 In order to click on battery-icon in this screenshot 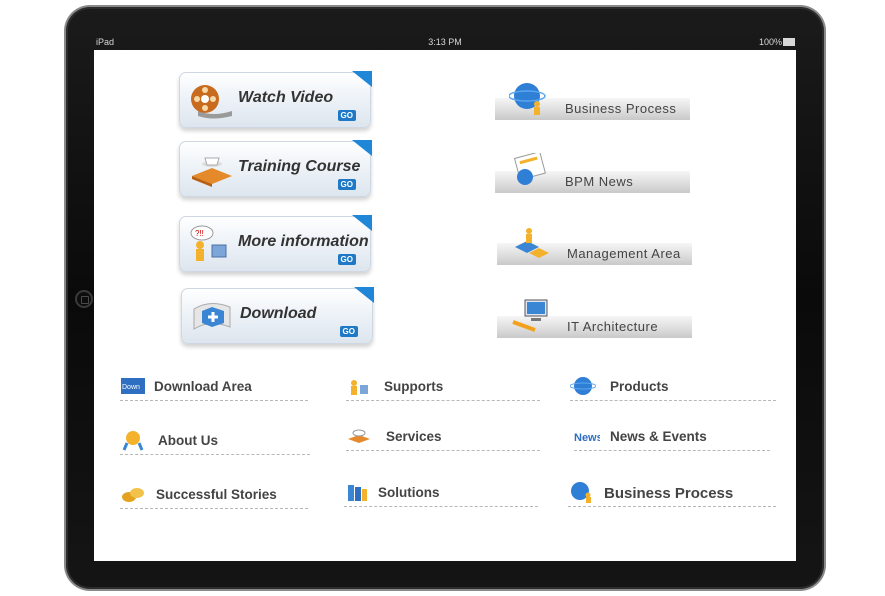, I will do `click(789, 42)`.